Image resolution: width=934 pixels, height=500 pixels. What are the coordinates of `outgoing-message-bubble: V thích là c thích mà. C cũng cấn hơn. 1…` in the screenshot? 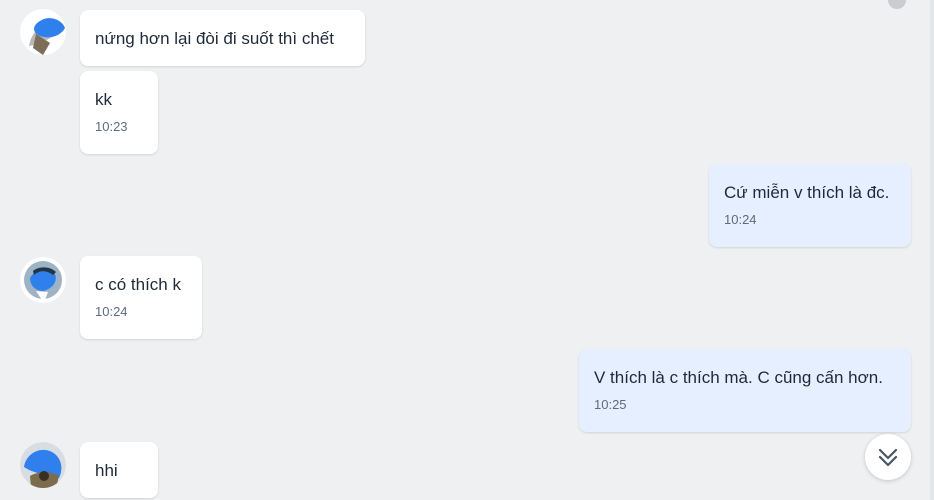 It's located at (745, 390).